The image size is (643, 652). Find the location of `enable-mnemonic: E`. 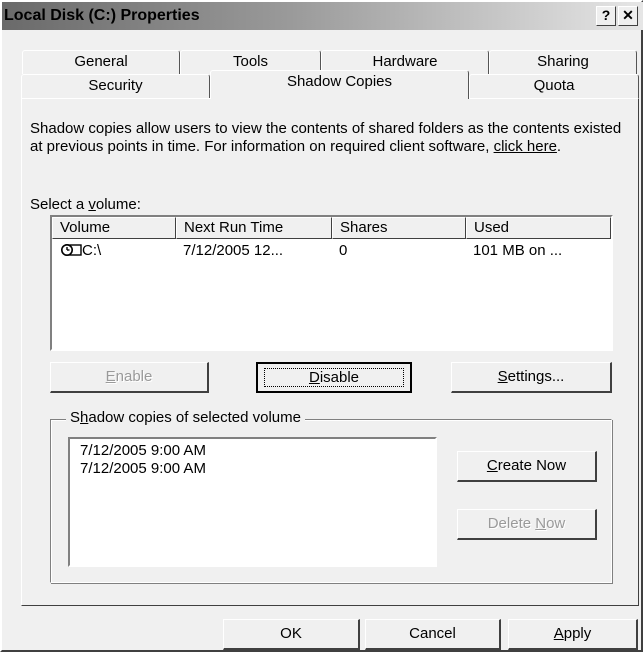

enable-mnemonic: E is located at coordinates (110, 376).